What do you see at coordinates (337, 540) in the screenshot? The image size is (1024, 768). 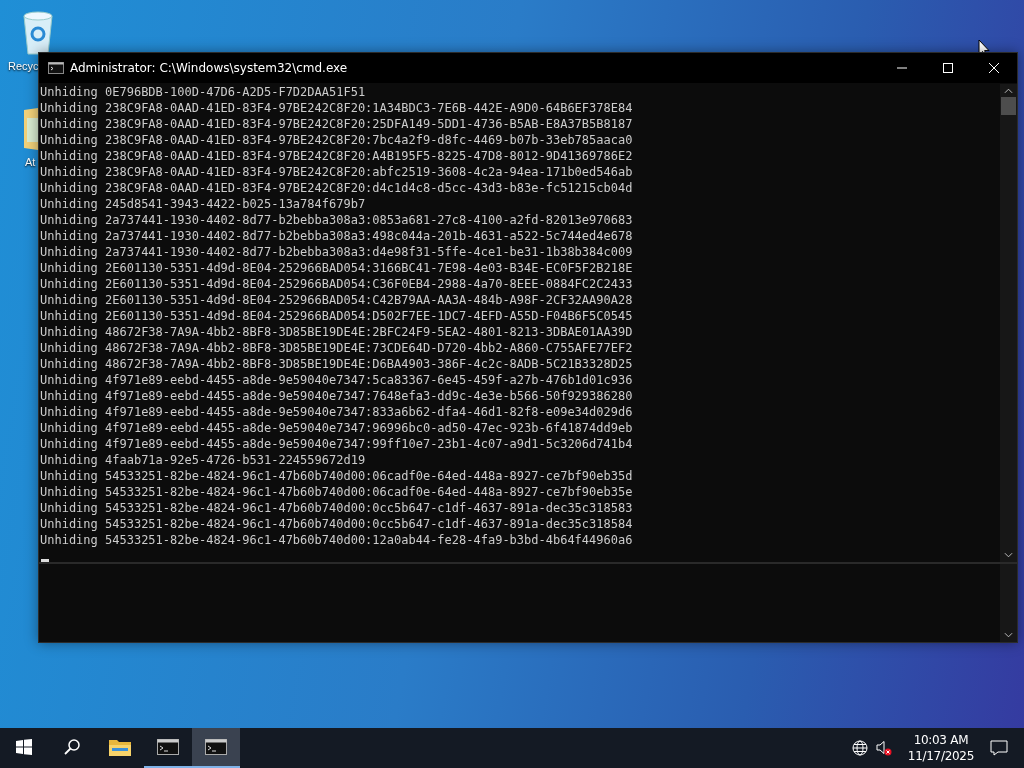 I see `console-line: Unhiding 54533251-82be-4824-96c1-47b60b740d00:12a0ab44-fe28-4fa9-b3bd-4b64f44960a6` at bounding box center [337, 540].